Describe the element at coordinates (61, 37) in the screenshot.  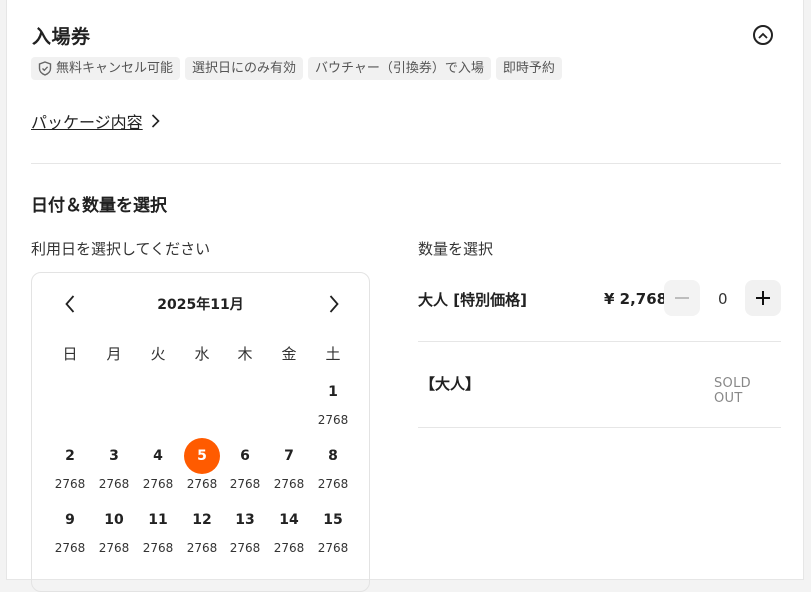
I see `ticket-title: 入場券` at that location.